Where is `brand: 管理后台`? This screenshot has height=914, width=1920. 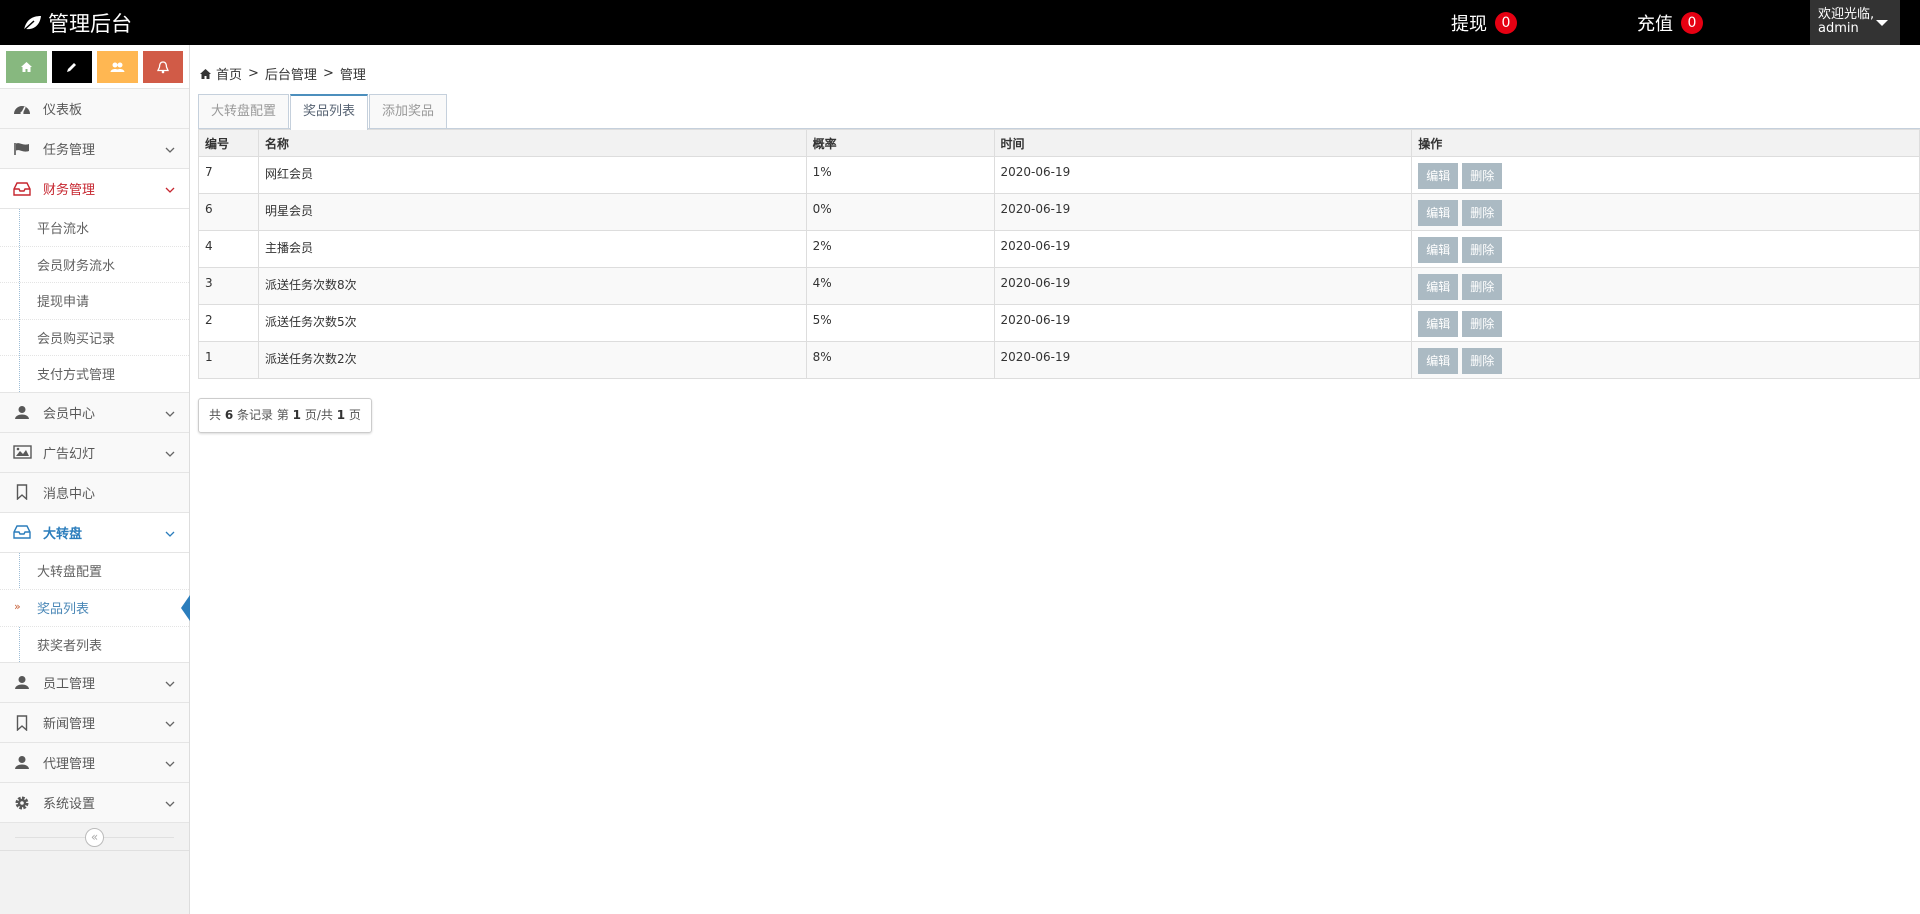 brand: 管理后台 is located at coordinates (77, 23).